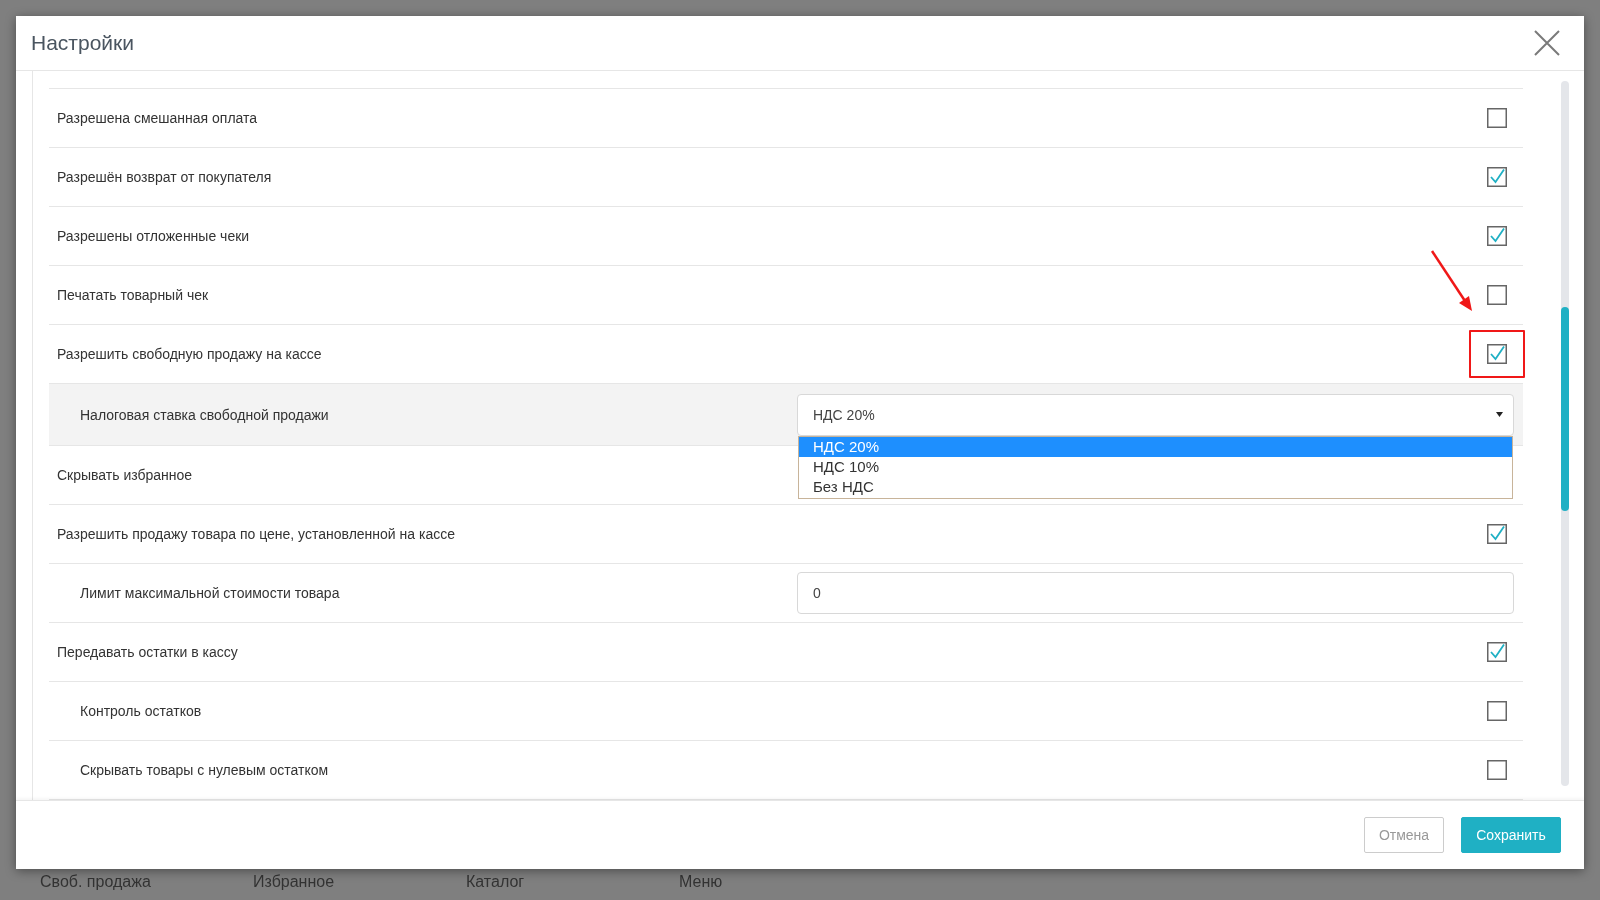 This screenshot has height=900, width=1600. I want to click on setting-label: Налоговая ставка свободной продажи, so click(204, 414).